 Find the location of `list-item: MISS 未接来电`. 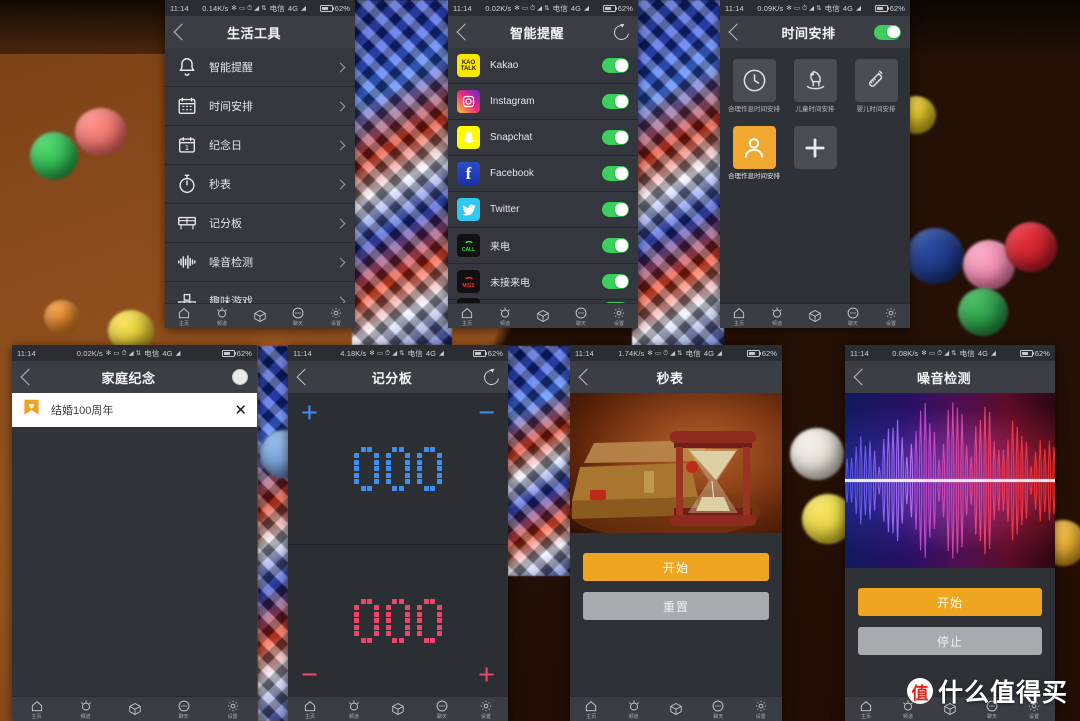

list-item: MISS 未接来电 is located at coordinates (543, 282).